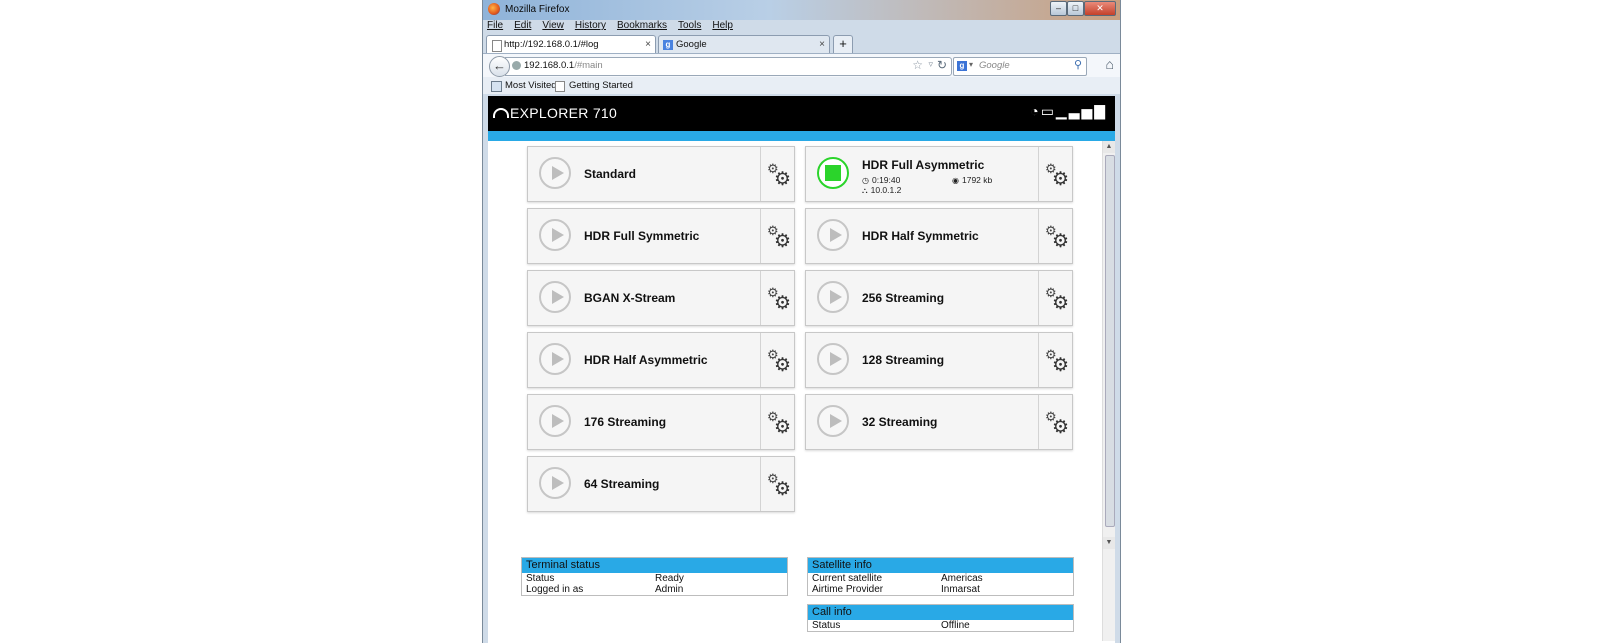 The image size is (1600, 643). I want to click on menu-edit: Edit, so click(522, 27).